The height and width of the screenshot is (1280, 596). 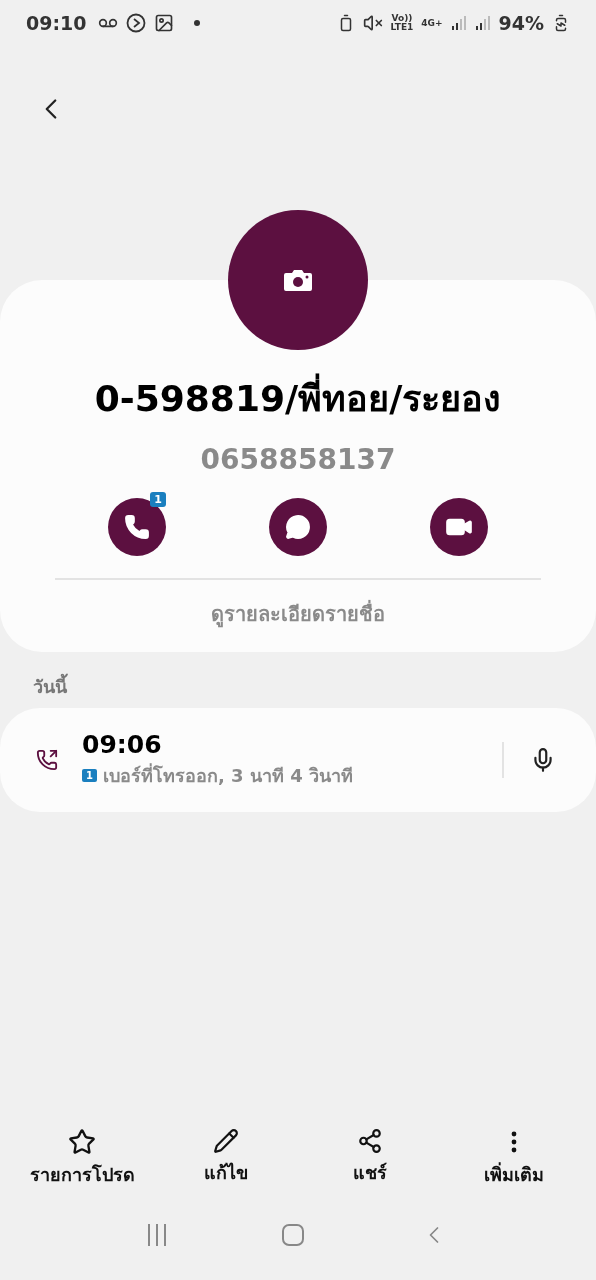 What do you see at coordinates (122, 744) in the screenshot?
I see `call-time: 09:06` at bounding box center [122, 744].